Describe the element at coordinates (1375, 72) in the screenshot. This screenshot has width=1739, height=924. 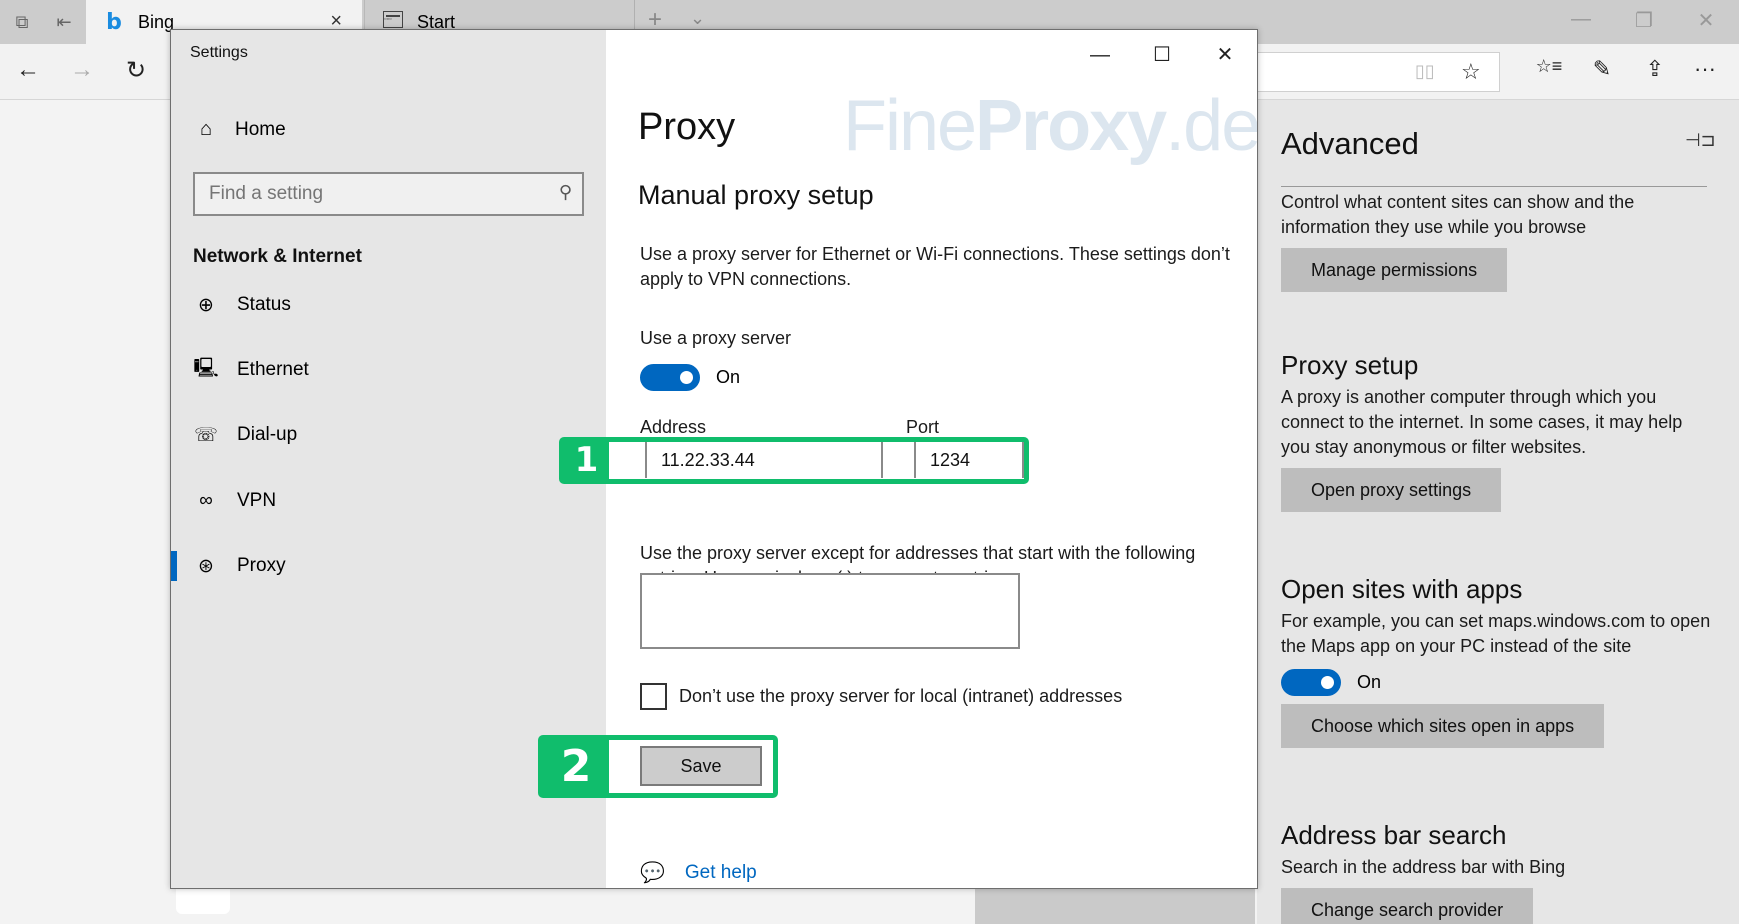
I see `address-bar: ▯▯ ☆` at that location.